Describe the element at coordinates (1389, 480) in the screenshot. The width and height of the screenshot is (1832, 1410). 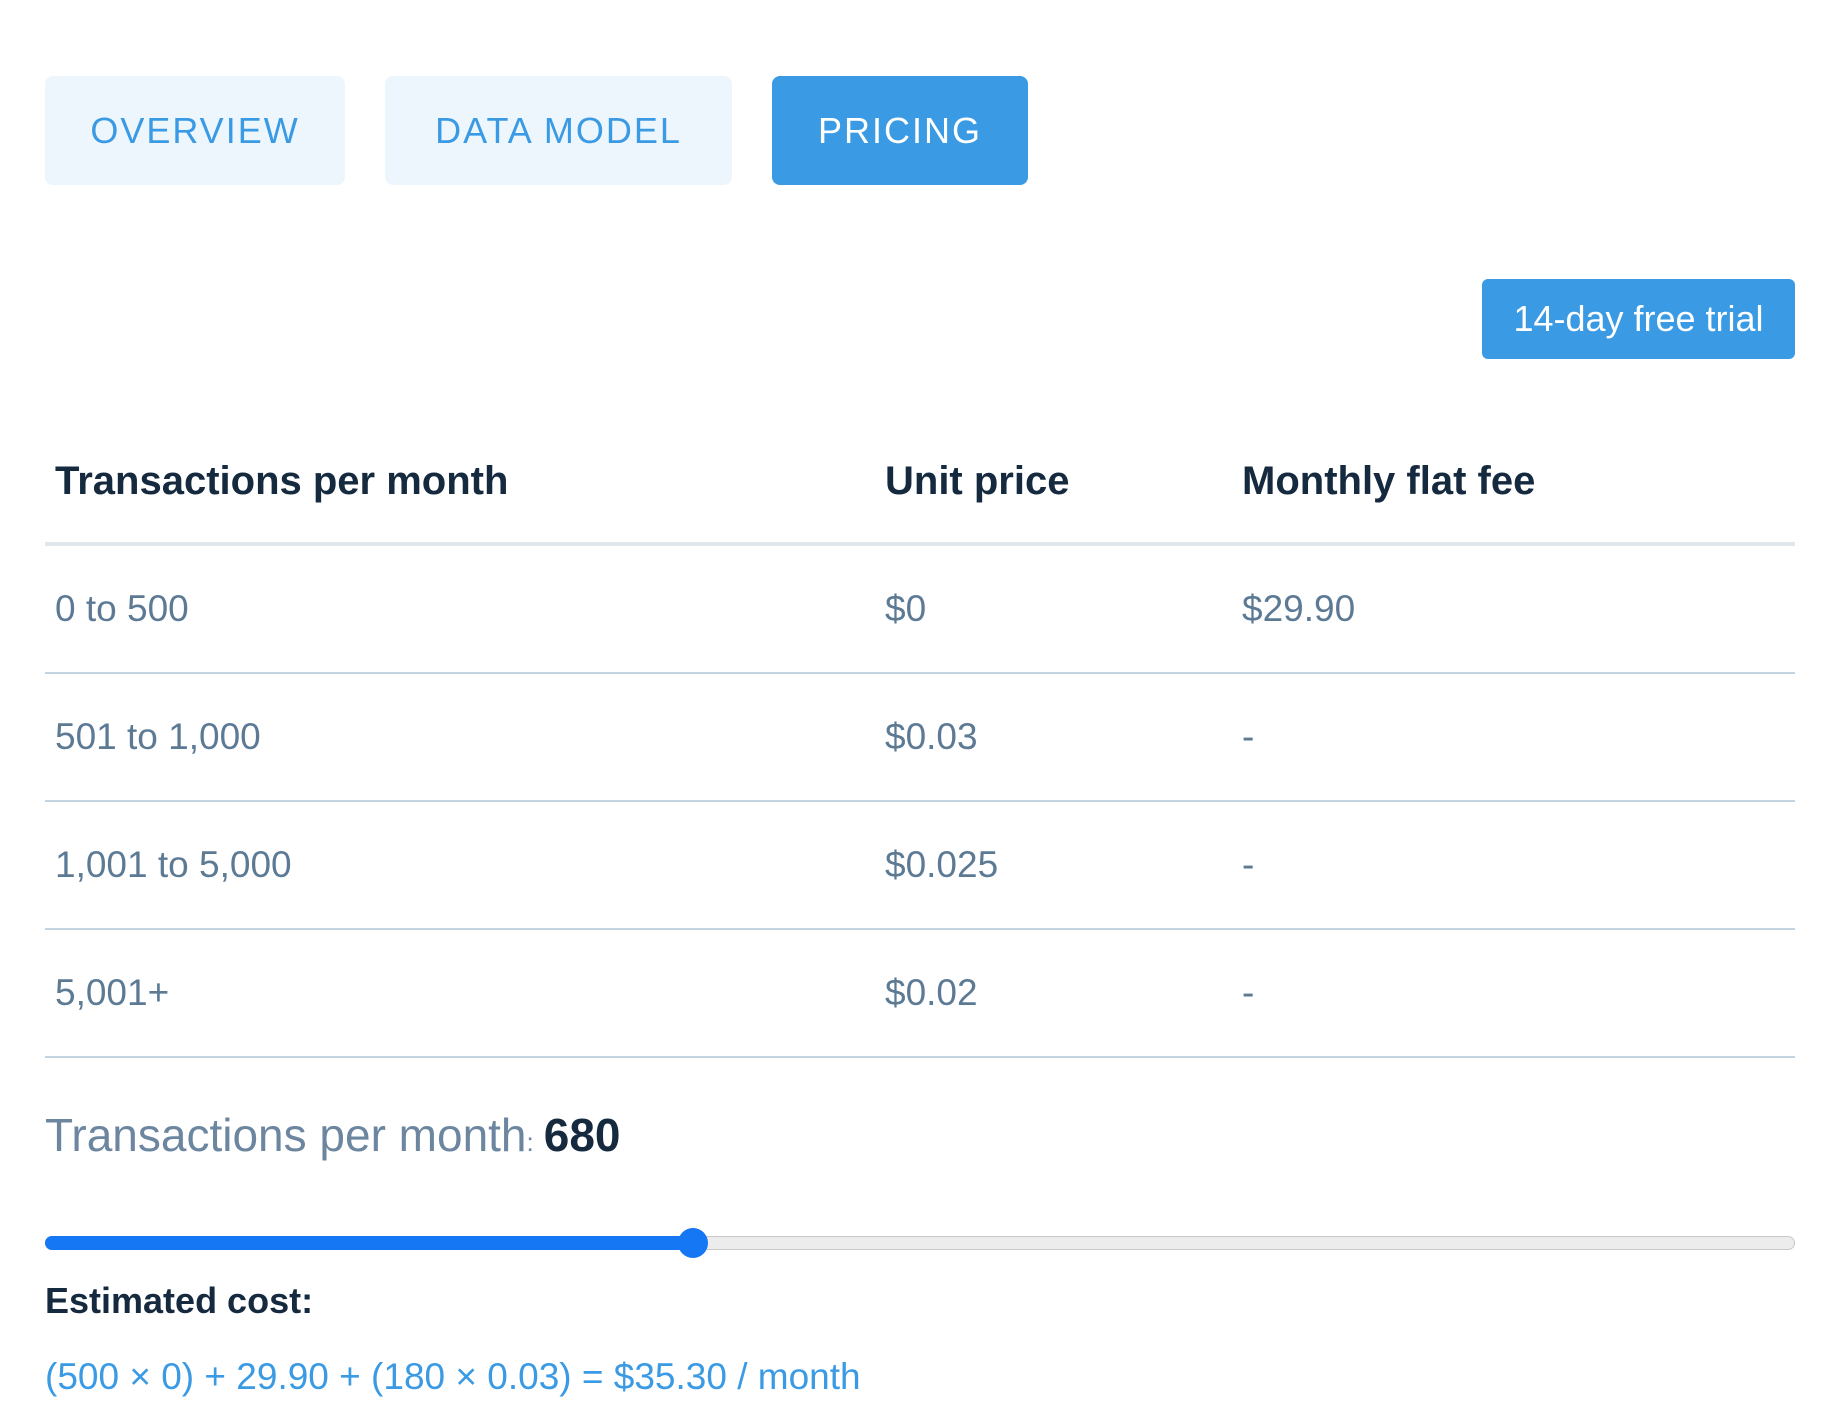
I see `header-monthly-fee: Monthly flat fee` at that location.